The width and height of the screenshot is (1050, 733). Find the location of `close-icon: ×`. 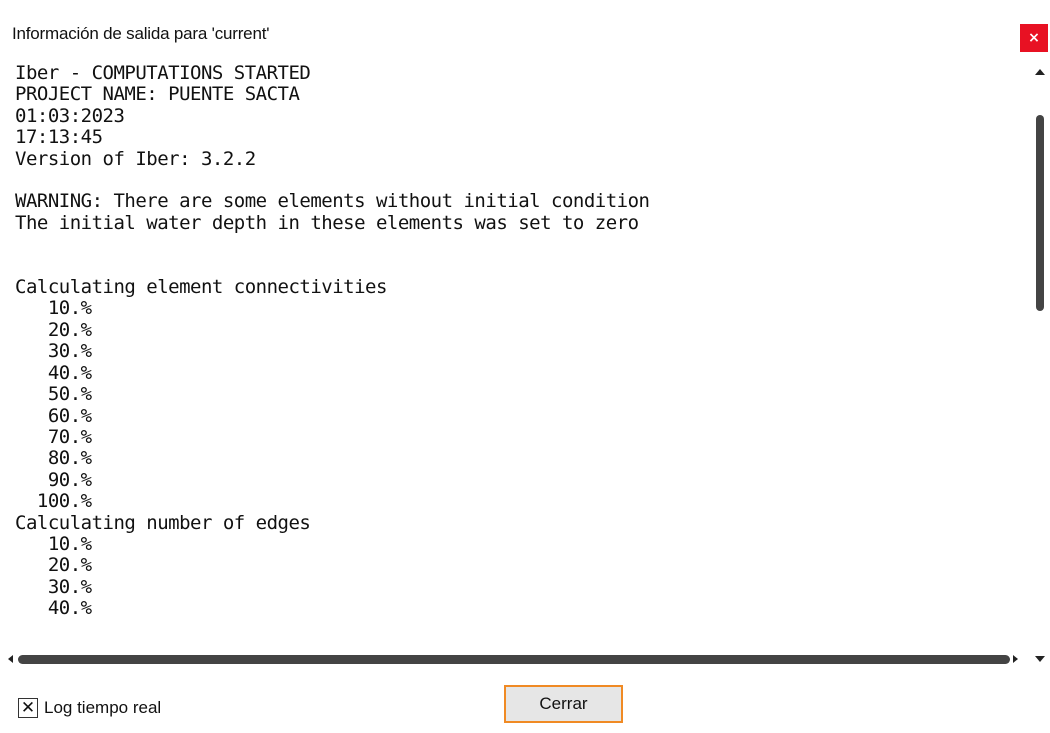

close-icon: × is located at coordinates (1034, 38).